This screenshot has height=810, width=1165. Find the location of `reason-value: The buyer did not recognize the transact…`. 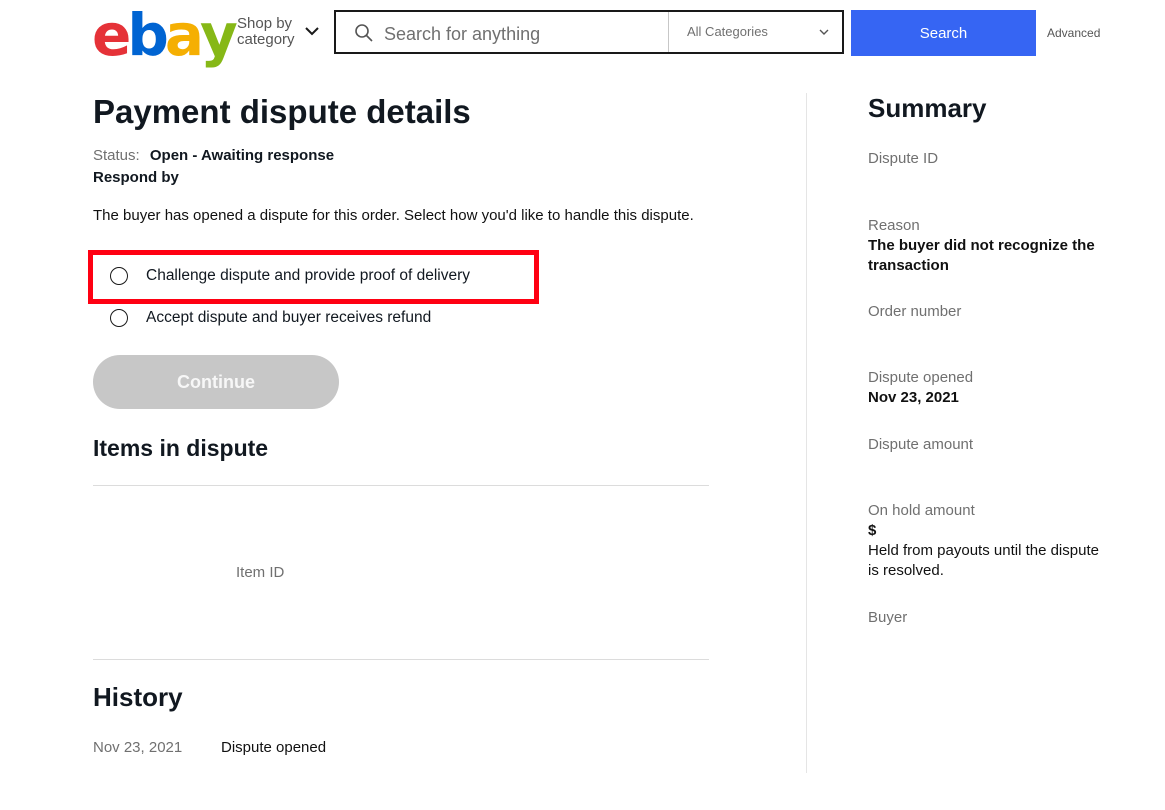

reason-value: The buyer did not recognize the transact… is located at coordinates (981, 255).